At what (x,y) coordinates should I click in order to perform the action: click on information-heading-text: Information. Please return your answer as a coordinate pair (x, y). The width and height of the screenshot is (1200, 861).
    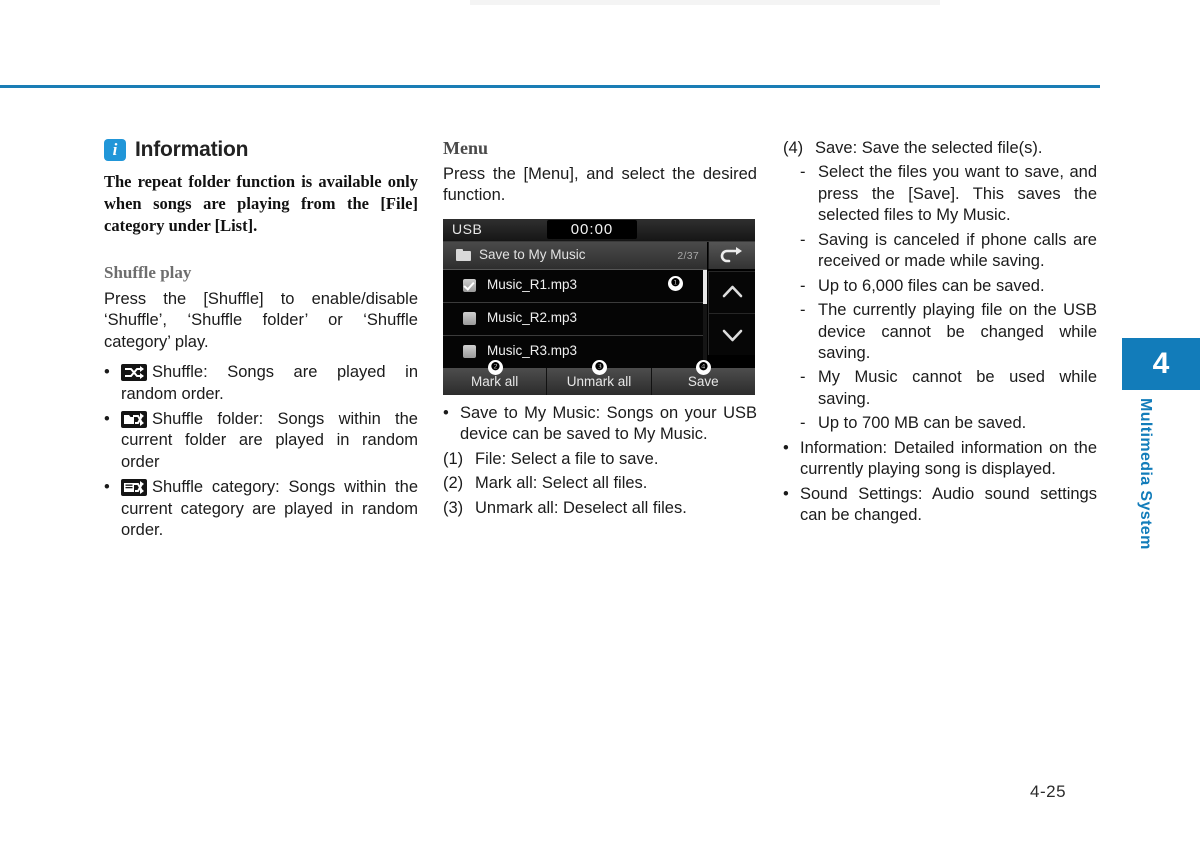
    Looking at the image, I should click on (192, 149).